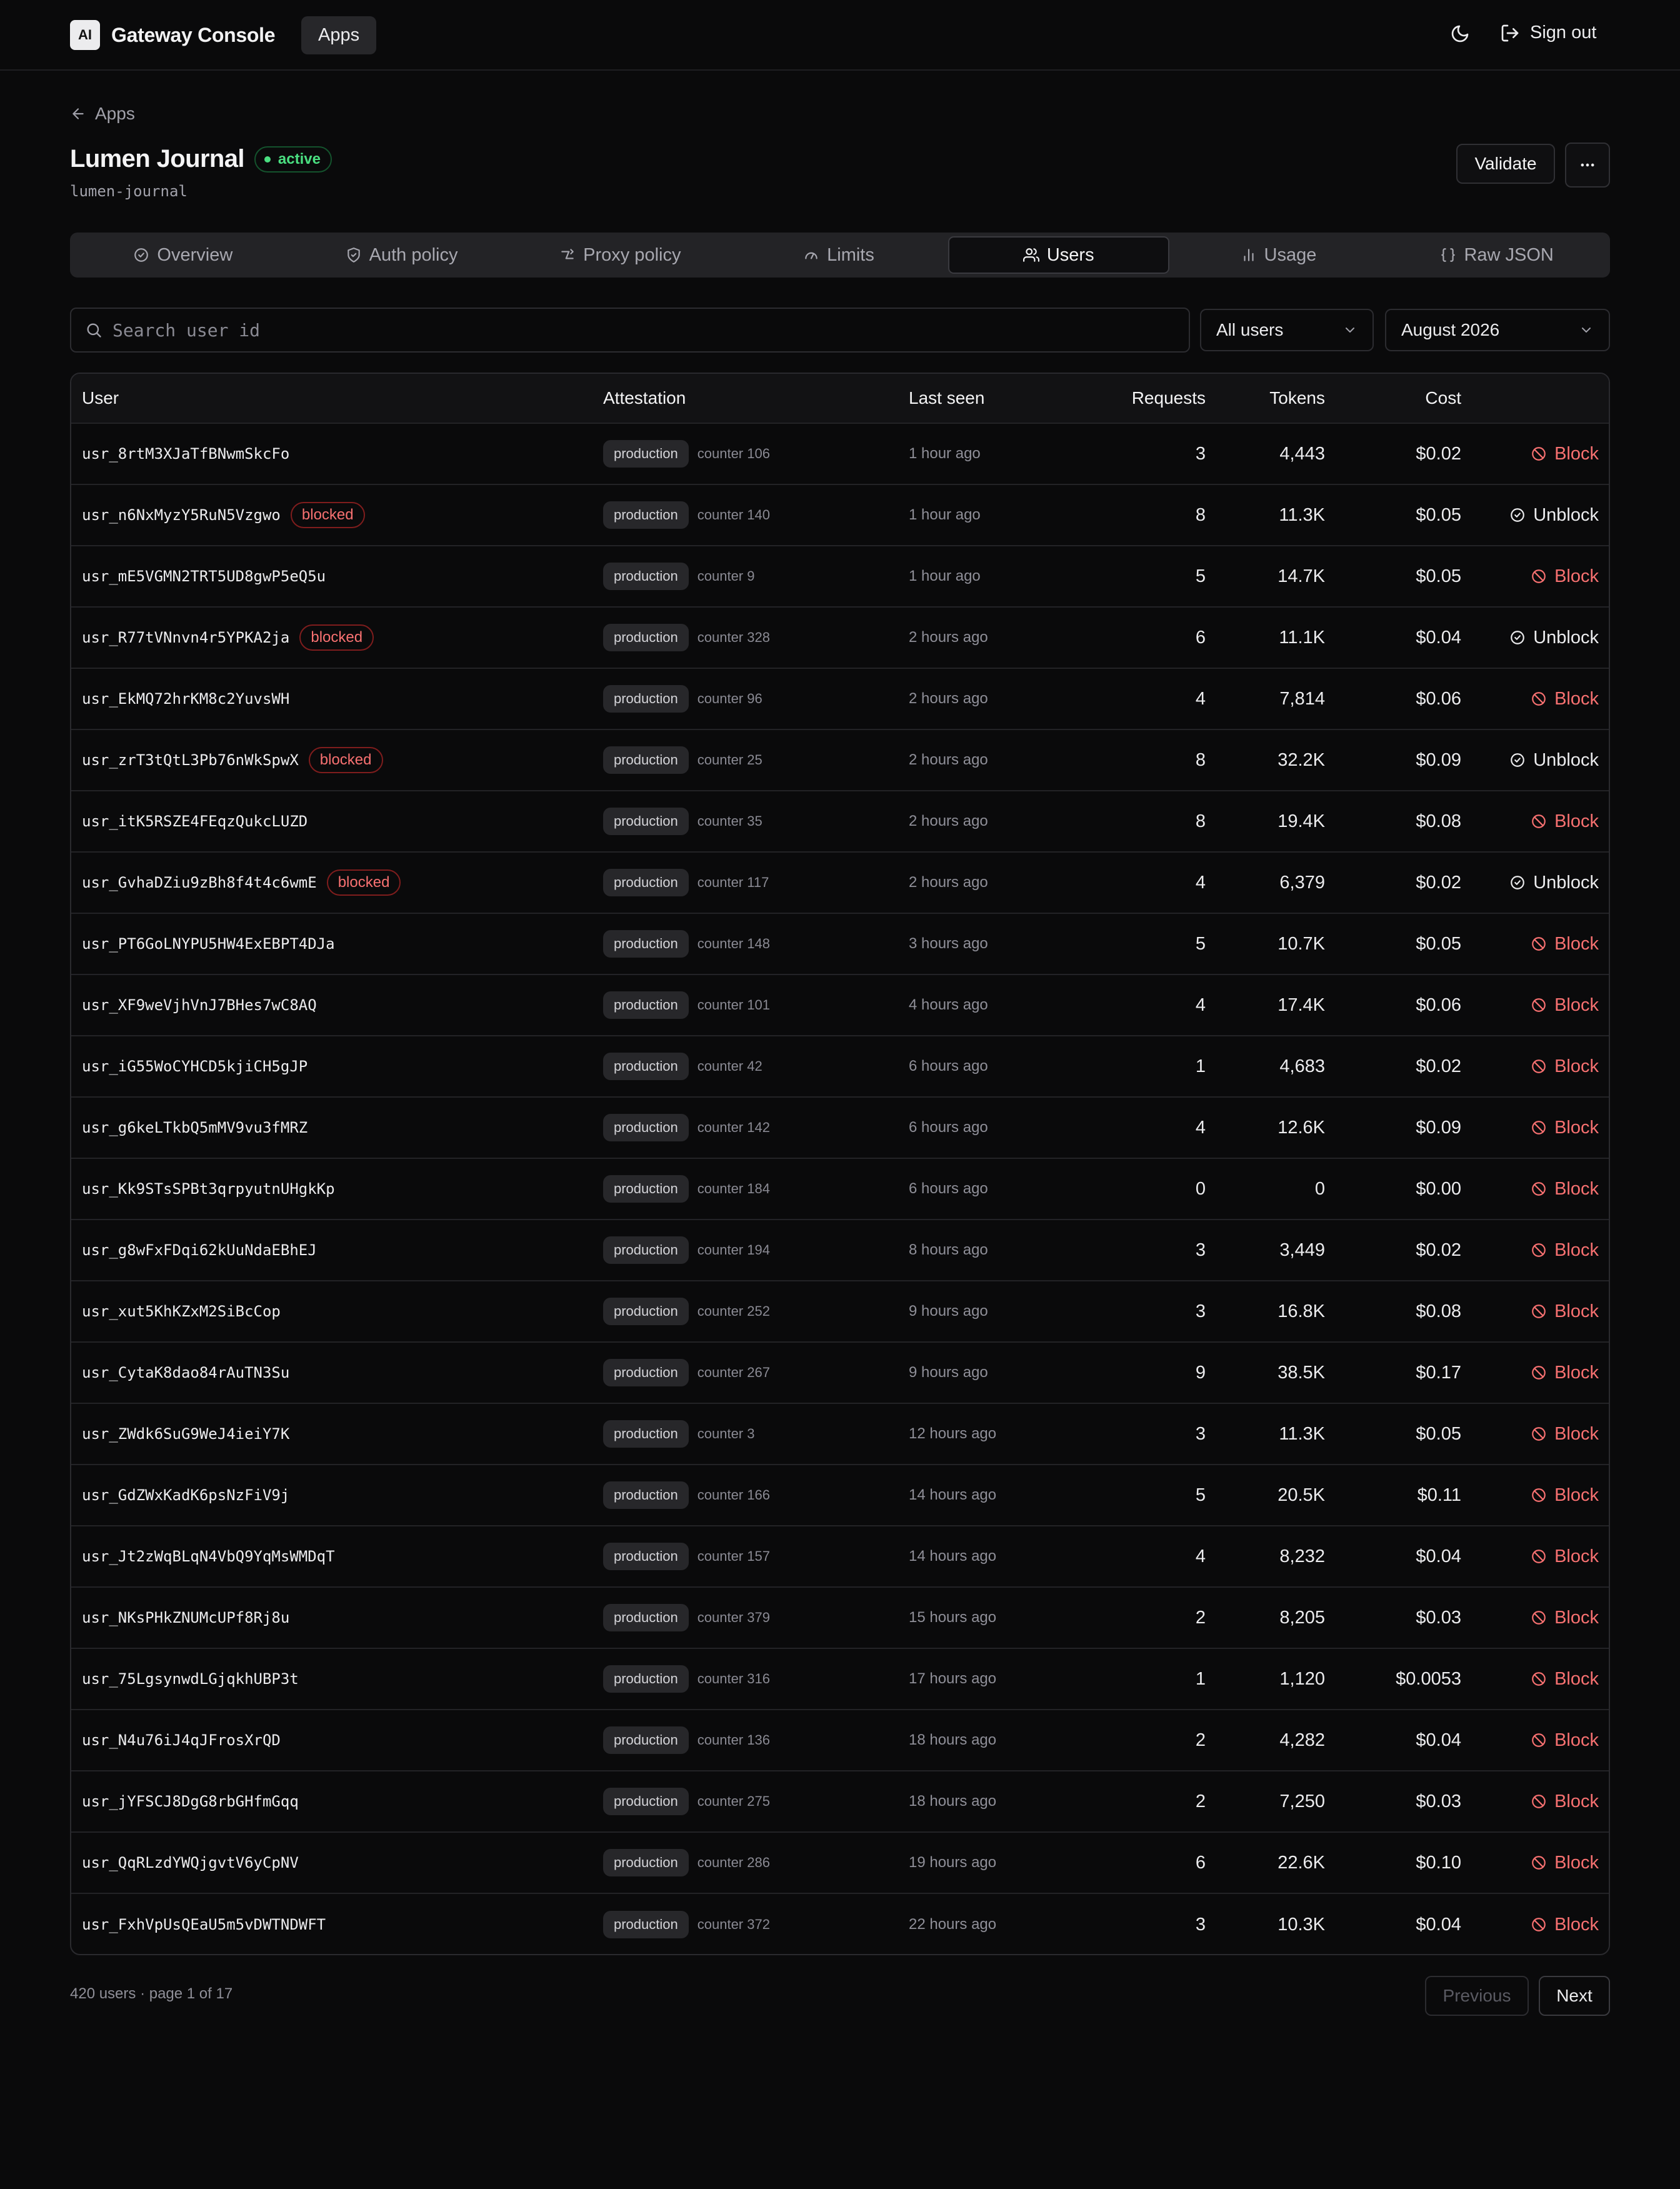 The height and width of the screenshot is (2189, 1680). What do you see at coordinates (644, 398) in the screenshot?
I see `column-header-attestation: Attestation` at bounding box center [644, 398].